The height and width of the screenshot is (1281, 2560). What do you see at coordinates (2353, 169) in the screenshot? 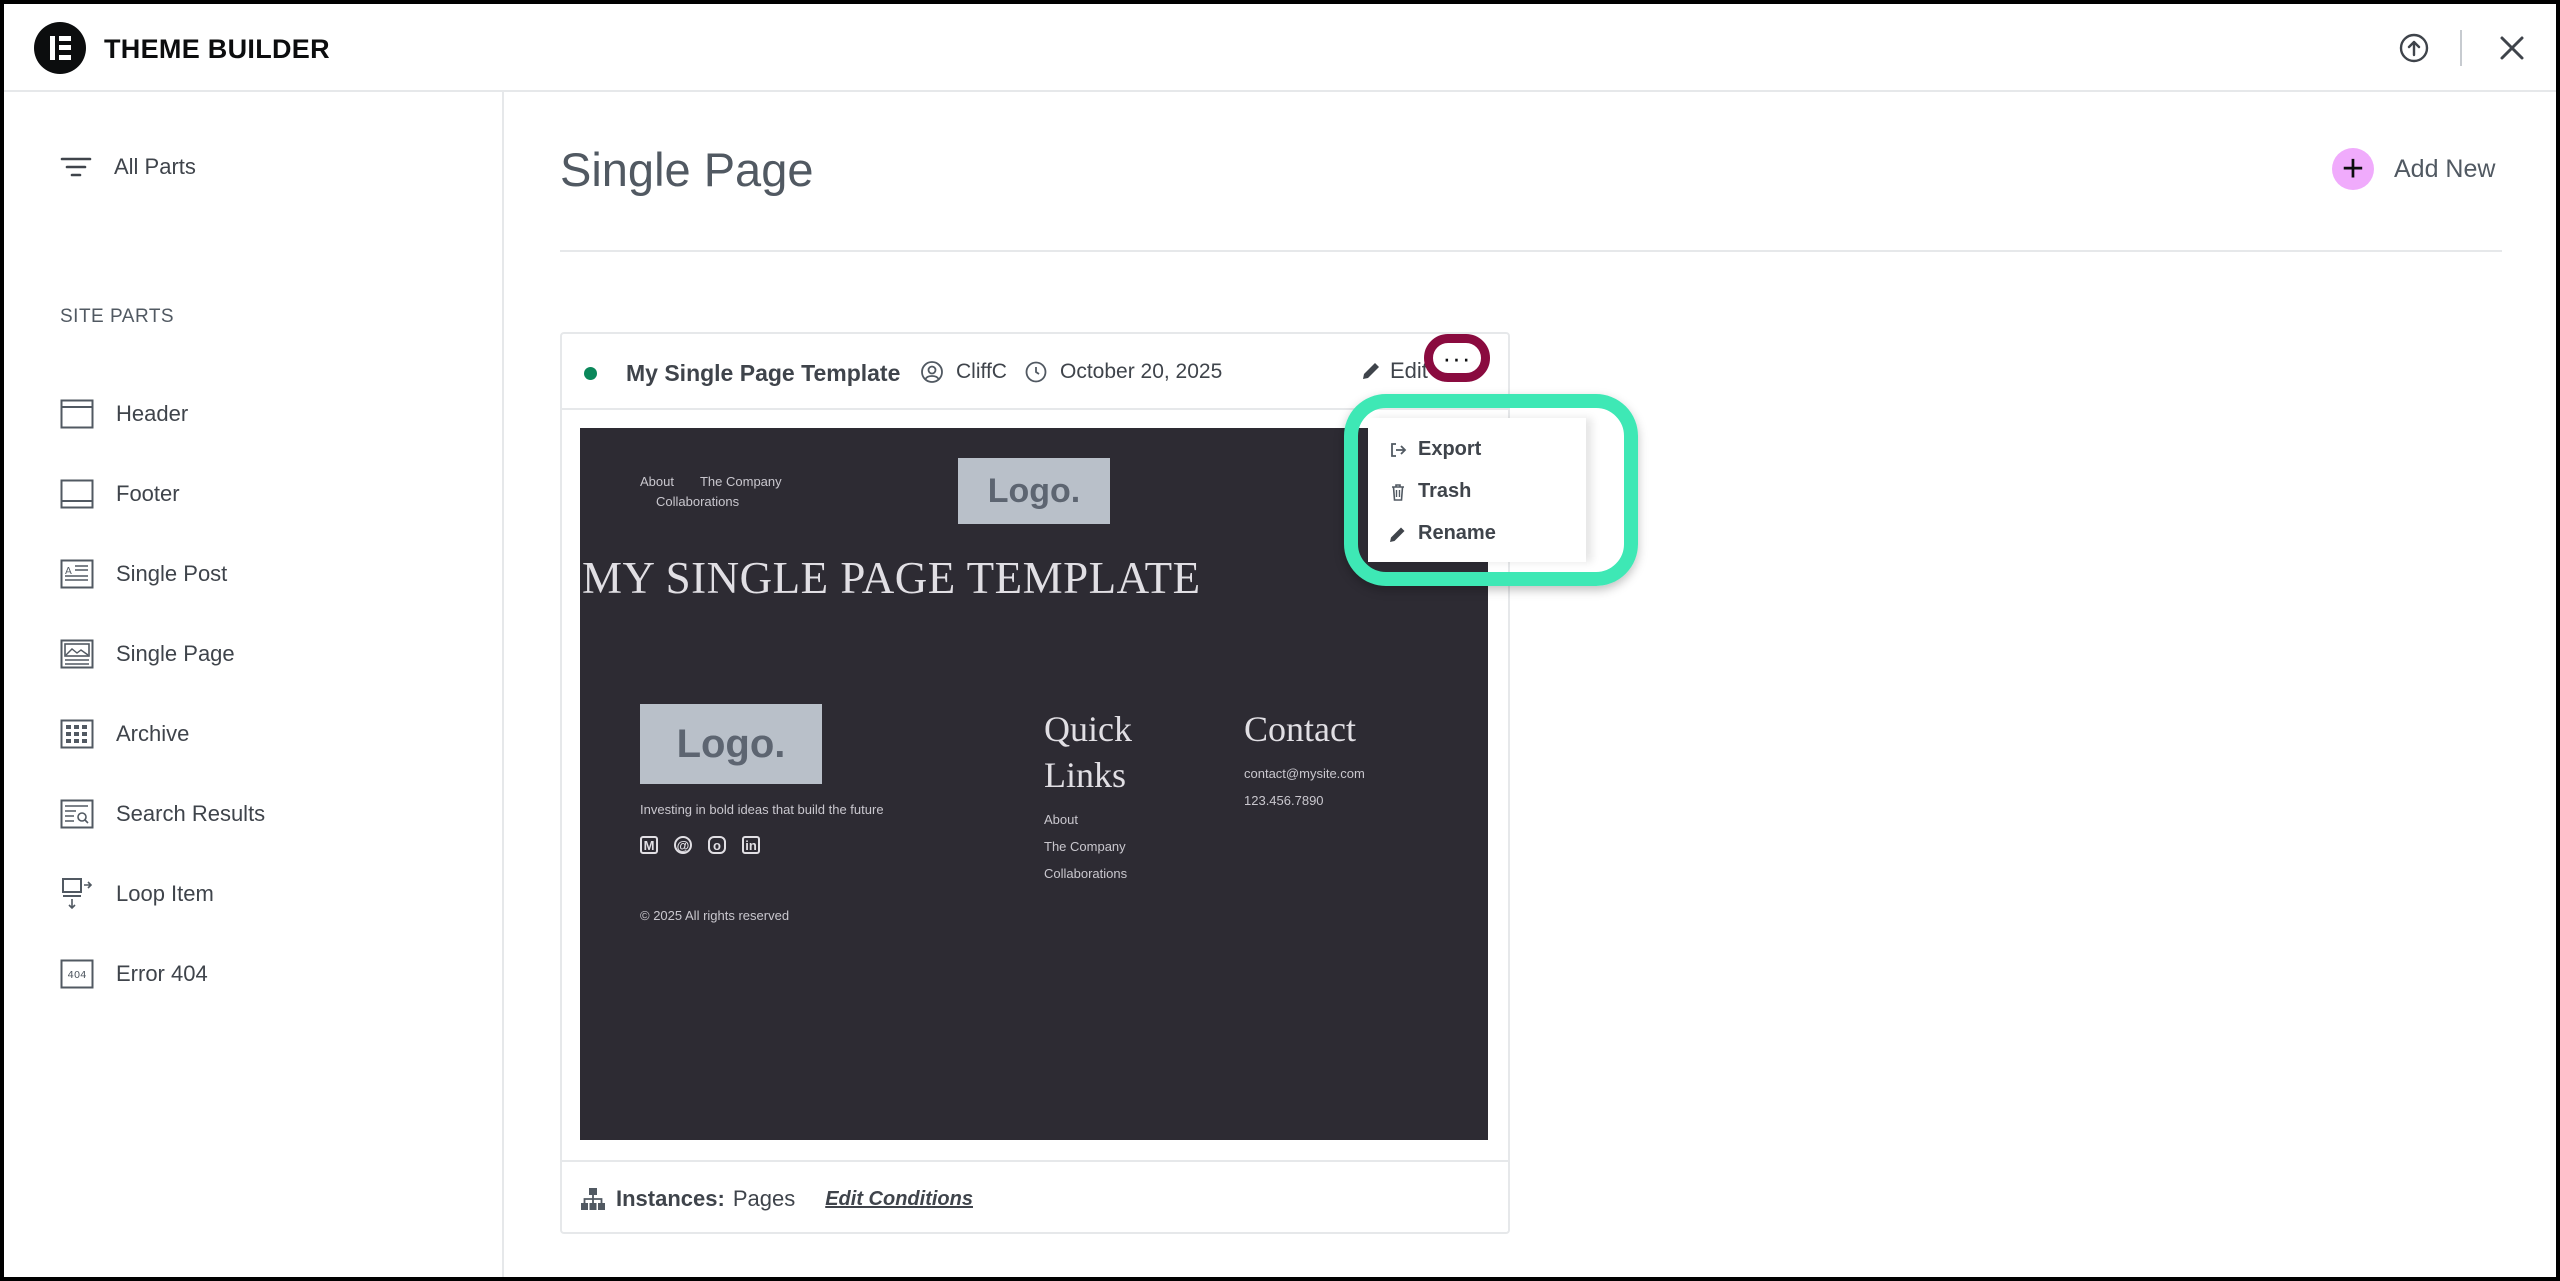
I see `plus-icon: +` at bounding box center [2353, 169].